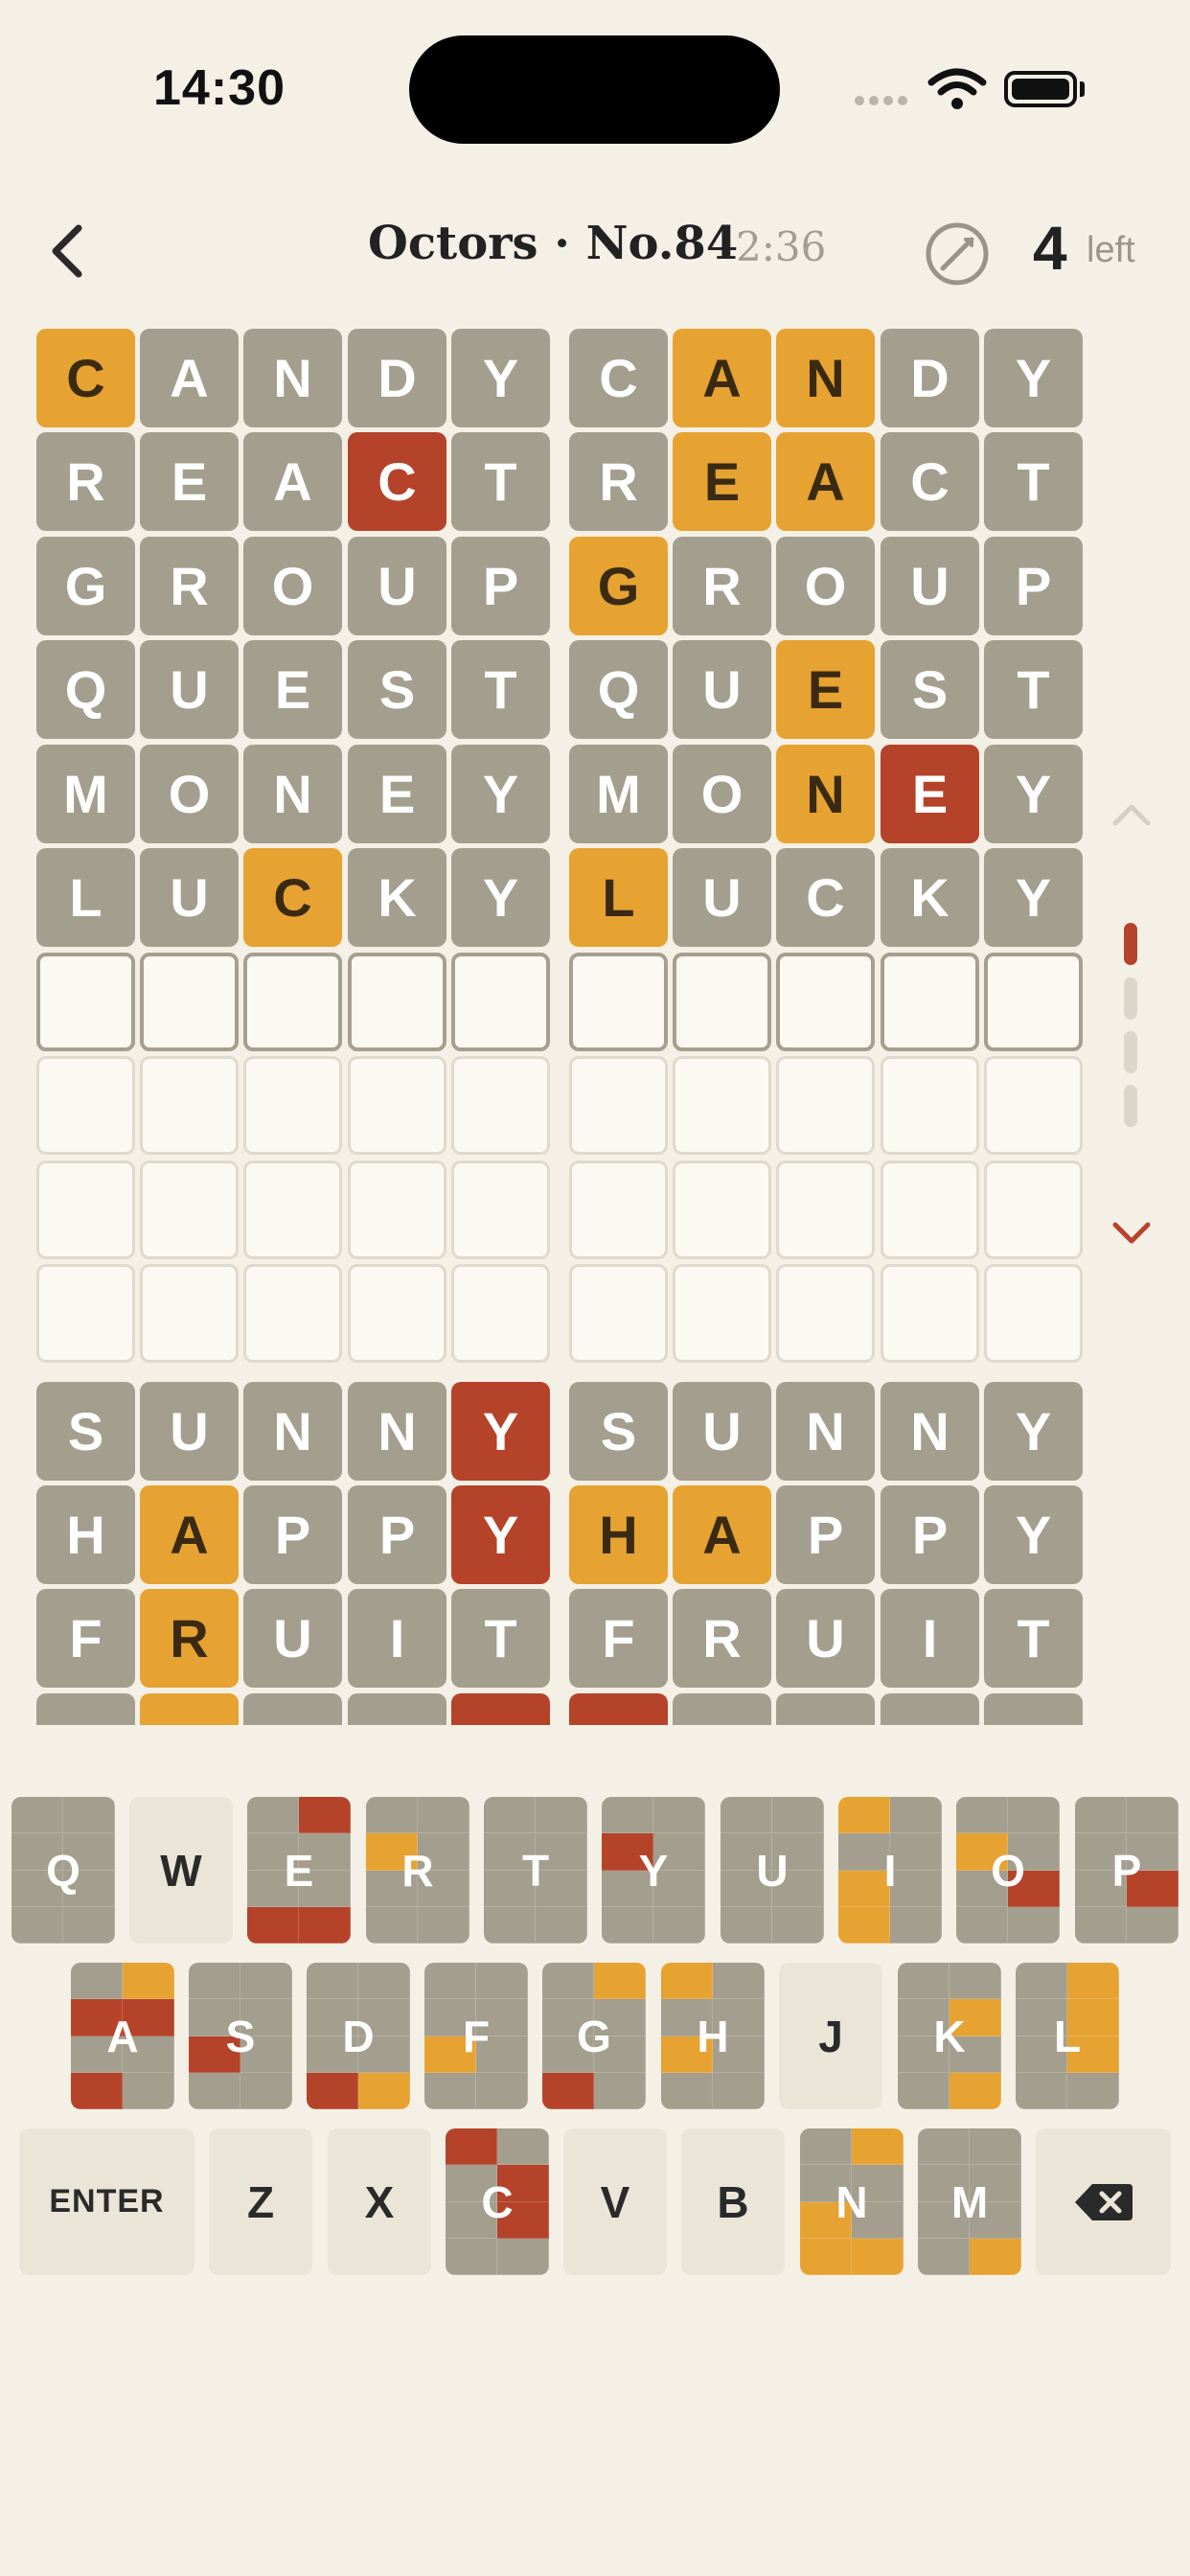 The height and width of the screenshot is (2576, 1190). I want to click on chevron-left-icon, so click(71, 251).